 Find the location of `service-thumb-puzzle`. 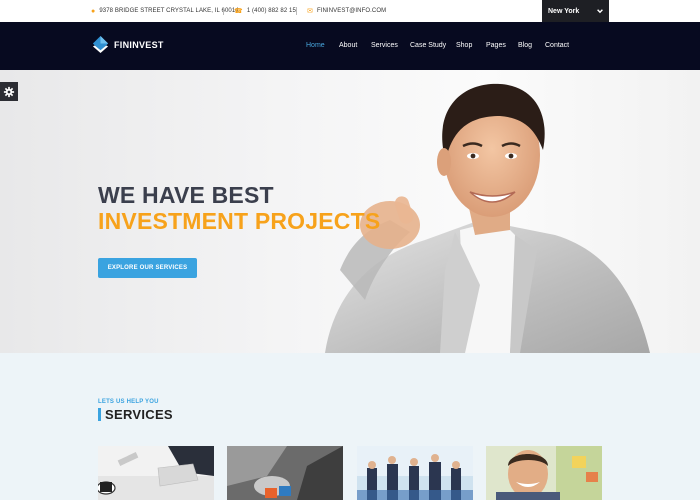

service-thumb-puzzle is located at coordinates (285, 473).